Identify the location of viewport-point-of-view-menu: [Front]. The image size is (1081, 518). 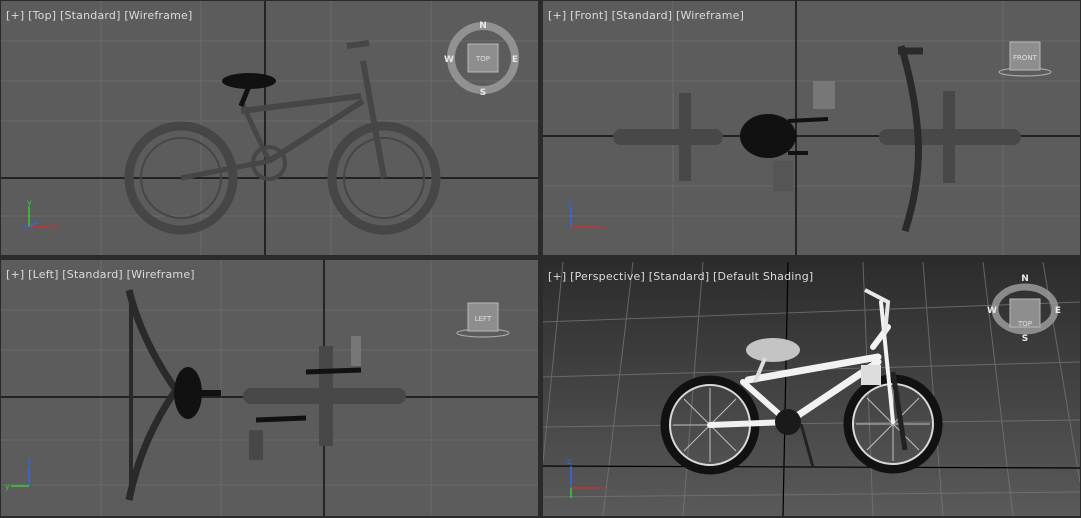
(589, 15).